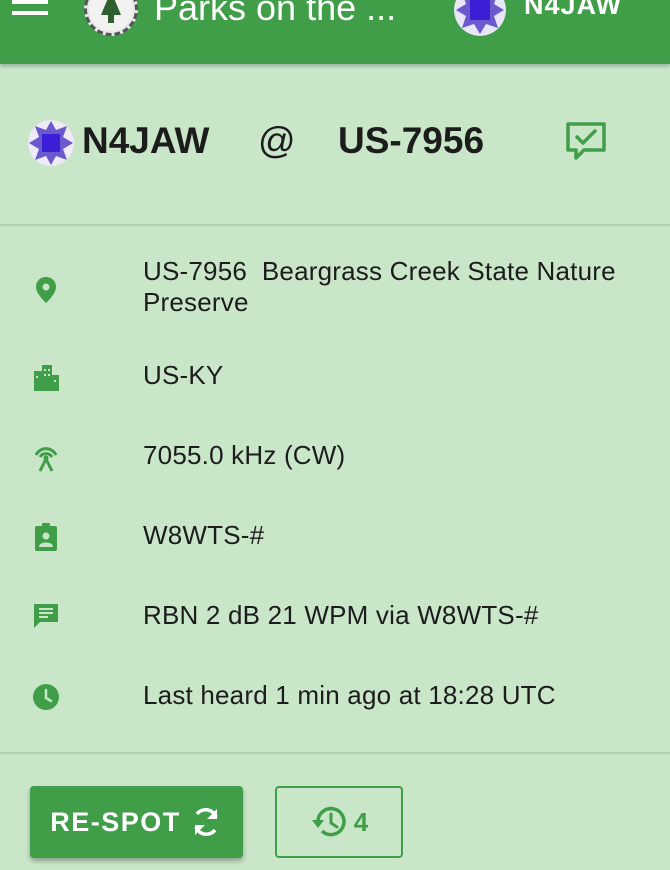 This screenshot has height=870, width=670. What do you see at coordinates (277, 140) in the screenshot?
I see `at-sign: @` at bounding box center [277, 140].